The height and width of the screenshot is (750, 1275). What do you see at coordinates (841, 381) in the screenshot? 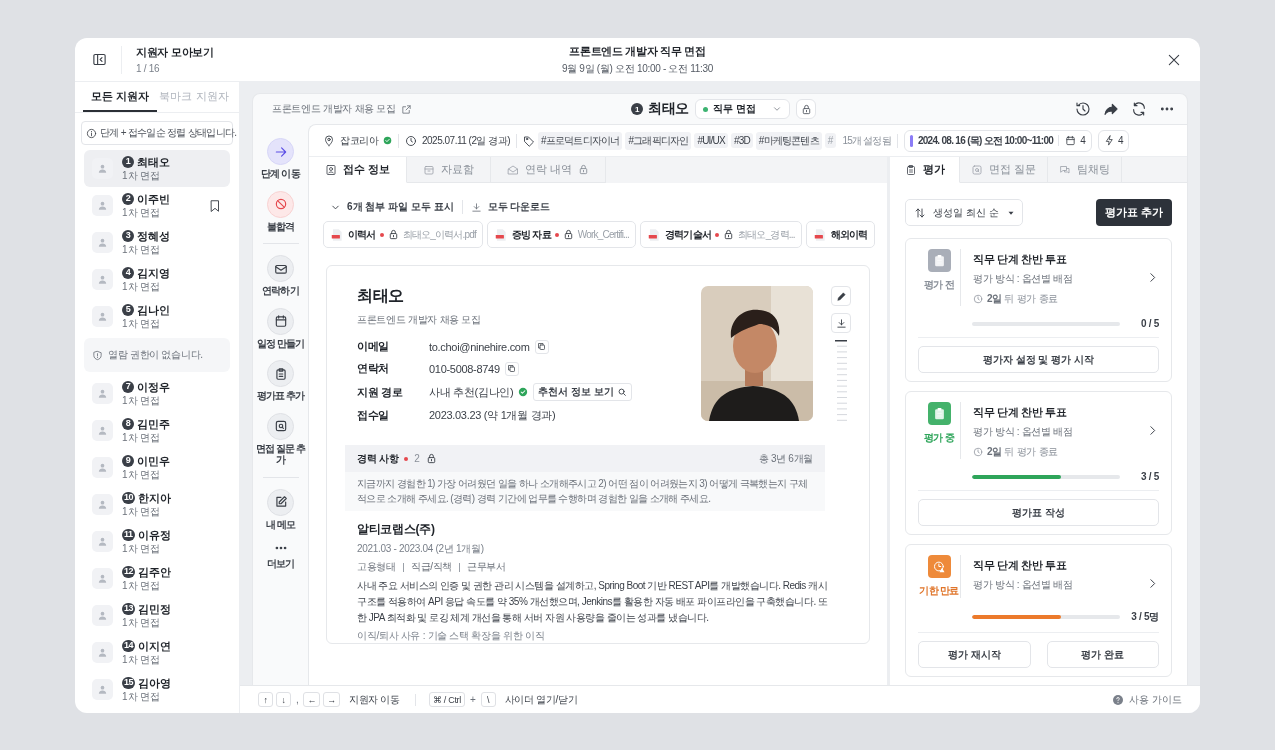
I see `scroll-indicator` at bounding box center [841, 381].